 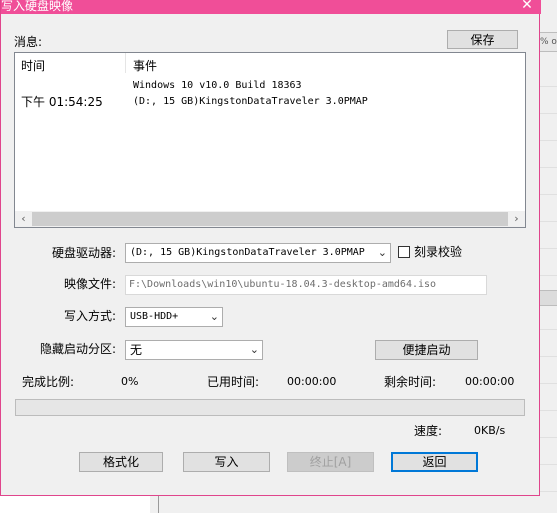 I want to click on remaining-time-value: 00:00:00, so click(x=490, y=381).